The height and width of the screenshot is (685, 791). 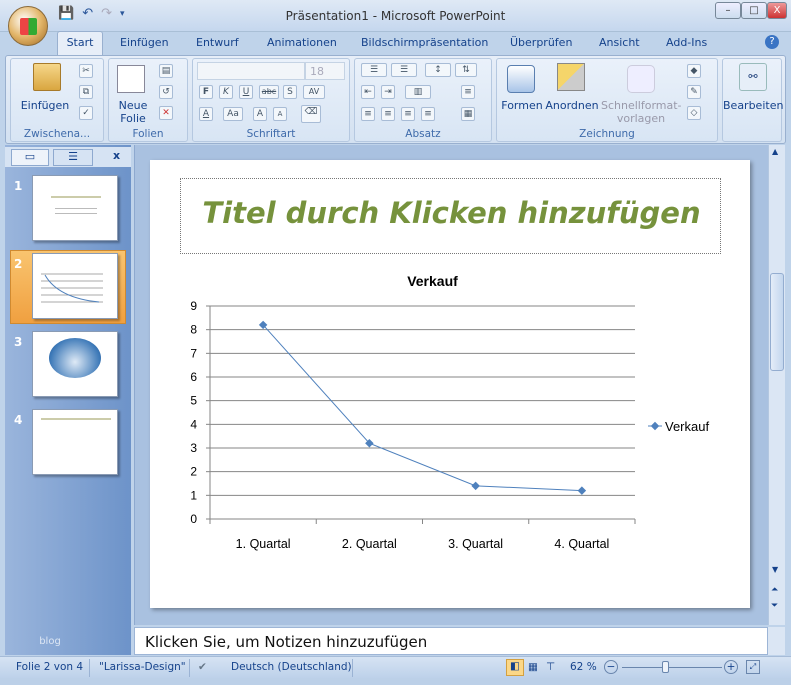 I want to click on outline-tab-icon: ☰, so click(x=73, y=157).